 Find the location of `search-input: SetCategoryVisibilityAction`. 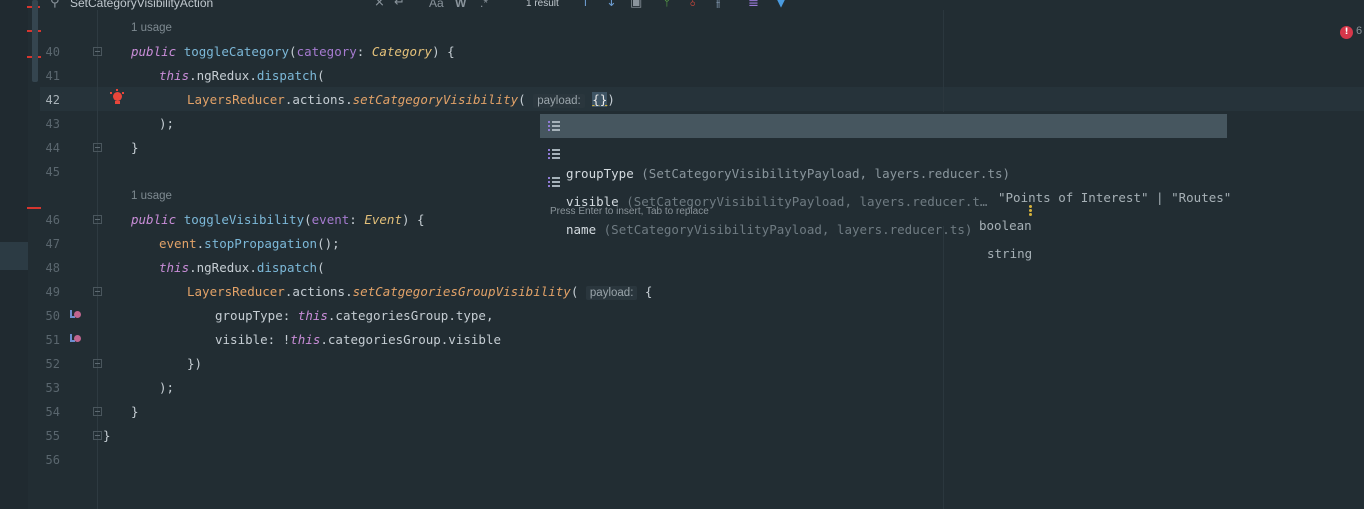

search-input: SetCategoryVisibilityAction is located at coordinates (141, 5).